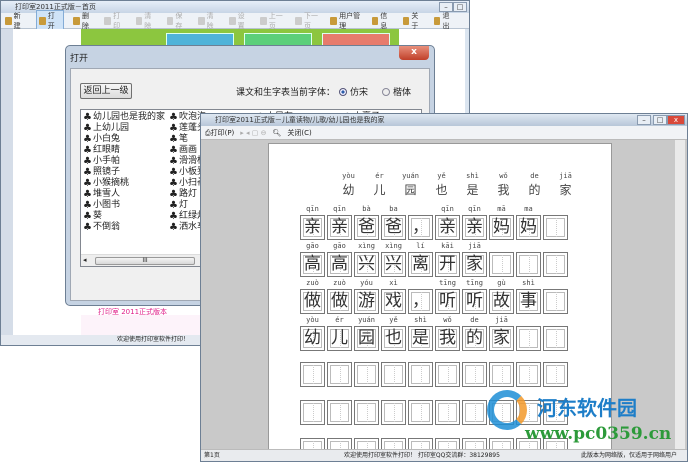 This screenshot has width=688, height=462. I want to click on nav-icons: ▸ ◂ ▢ ⊖, so click(253, 133).